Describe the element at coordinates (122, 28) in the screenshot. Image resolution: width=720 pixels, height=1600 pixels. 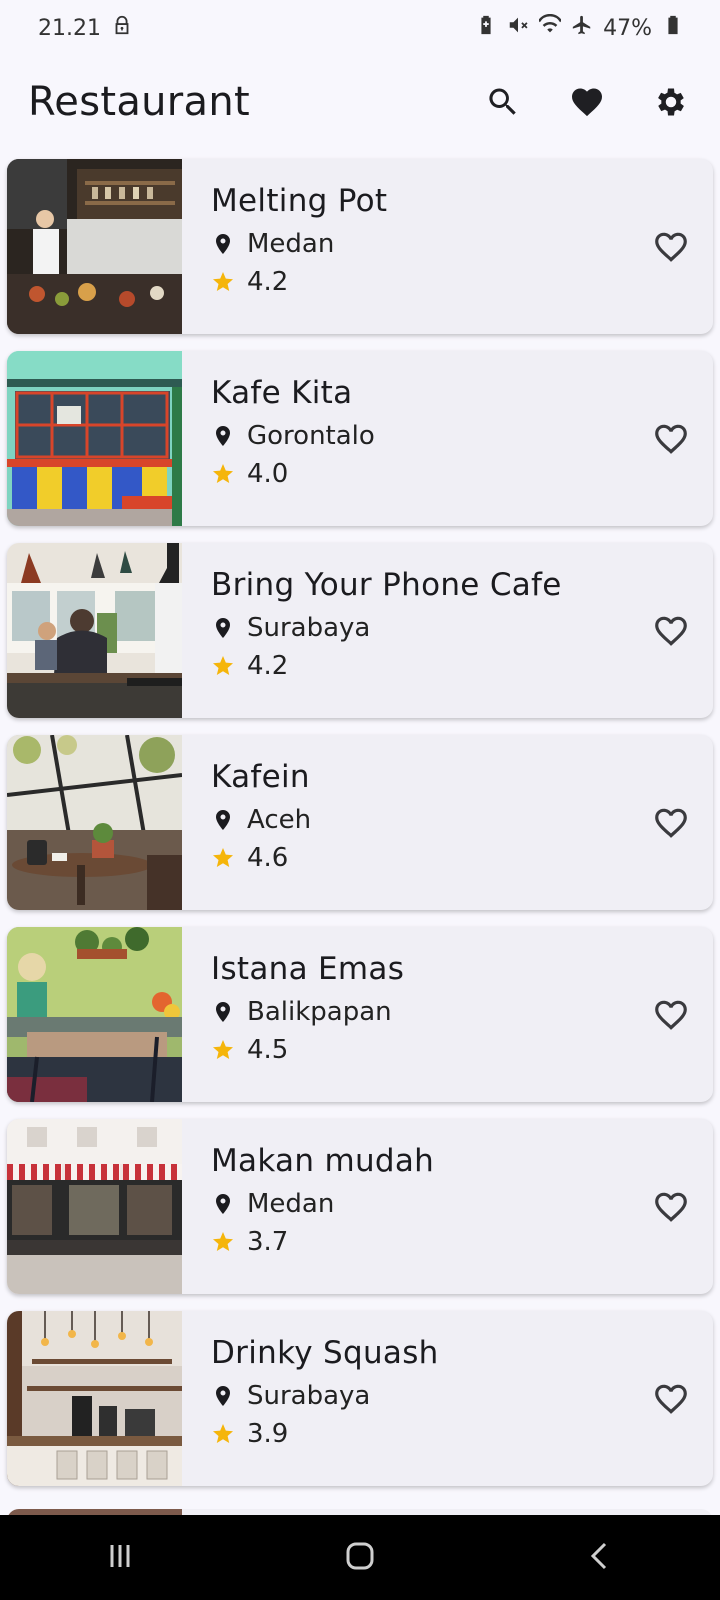
I see `lock-icon` at that location.